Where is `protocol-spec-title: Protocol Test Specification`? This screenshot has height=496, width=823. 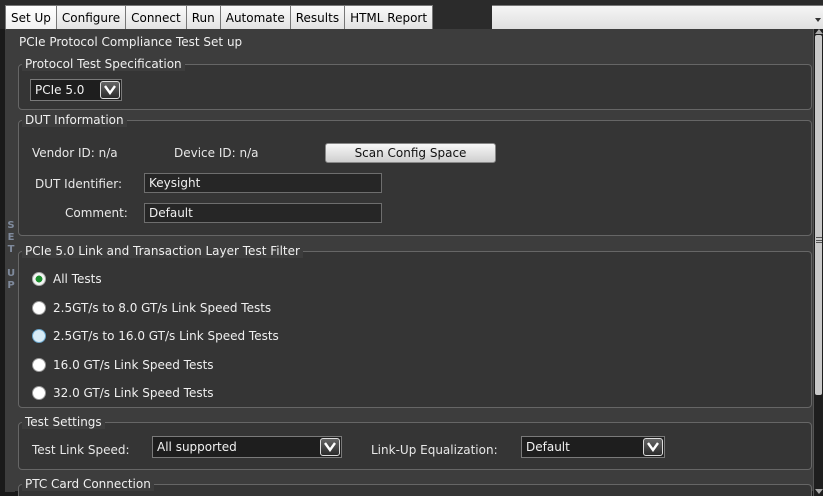
protocol-spec-title: Protocol Test Specification is located at coordinates (103, 64).